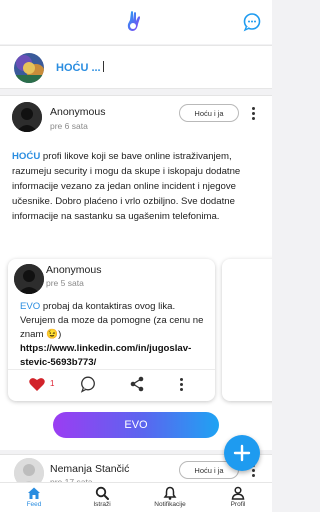 The image size is (320, 512). Describe the element at coordinates (170, 504) in the screenshot. I see `nav-notifikacije-label: Notifikacije` at that location.